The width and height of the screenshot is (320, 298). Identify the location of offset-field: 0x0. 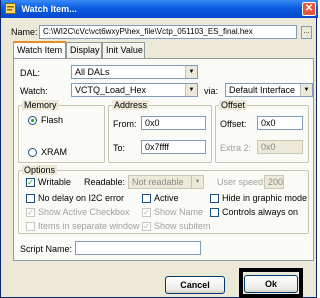
(280, 123).